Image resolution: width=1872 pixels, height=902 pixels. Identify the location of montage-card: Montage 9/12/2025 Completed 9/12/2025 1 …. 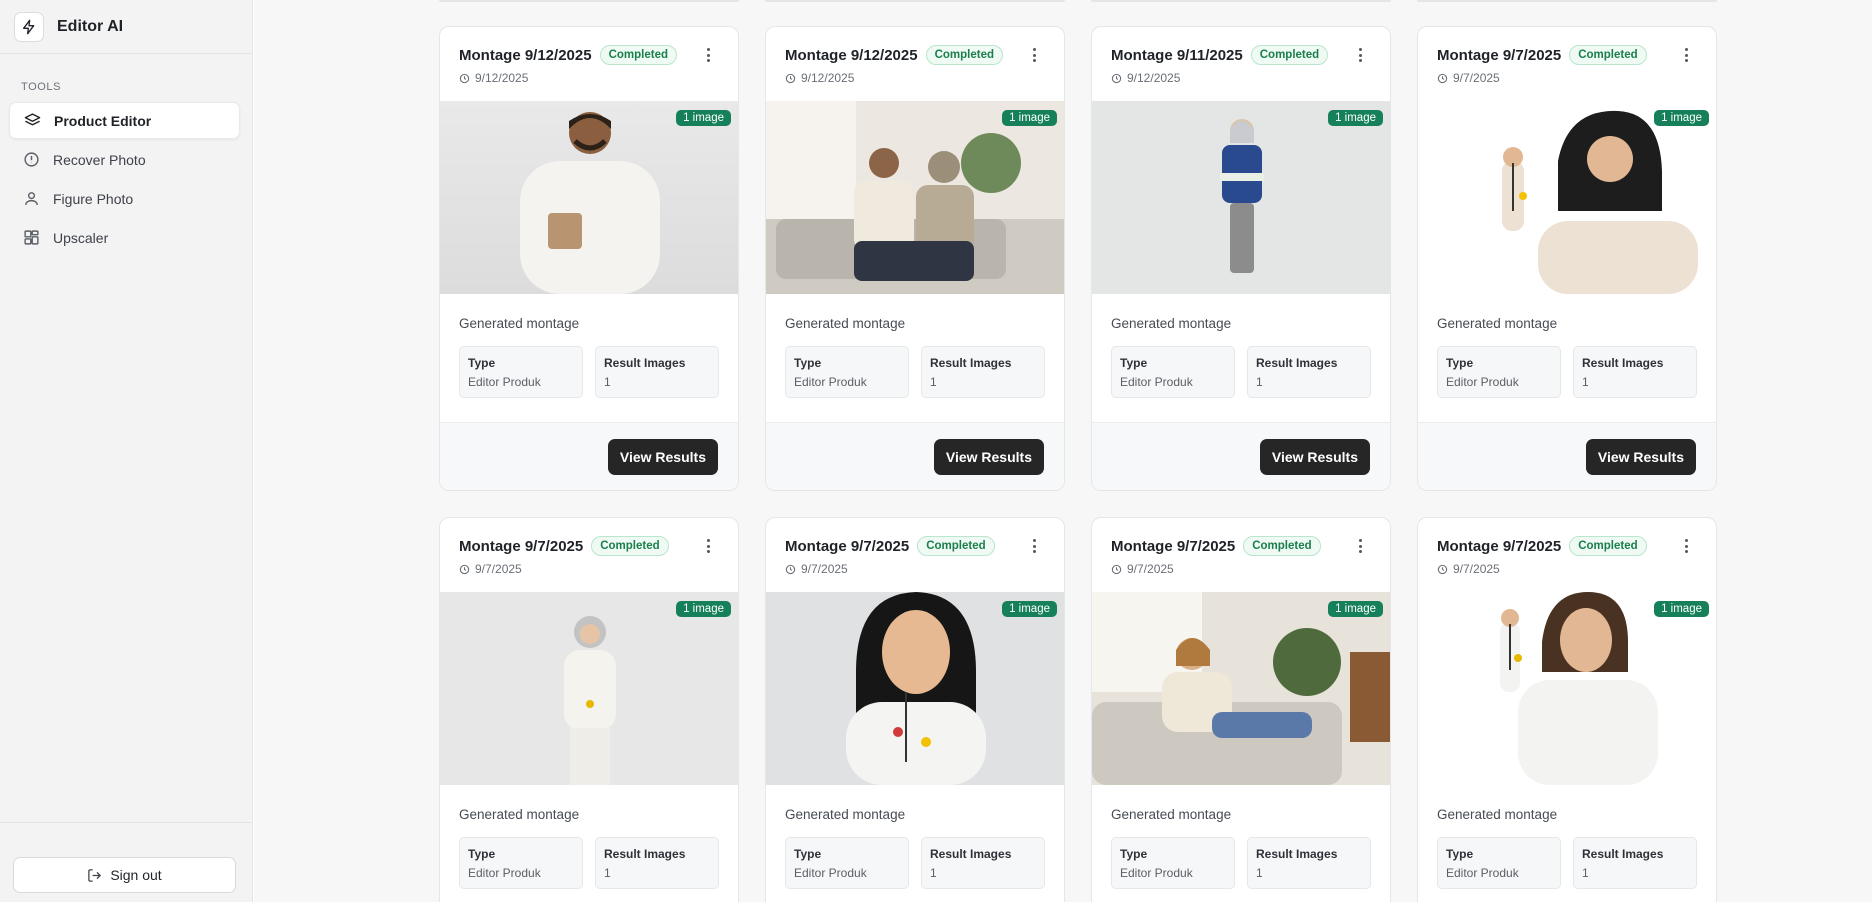
(589, 258).